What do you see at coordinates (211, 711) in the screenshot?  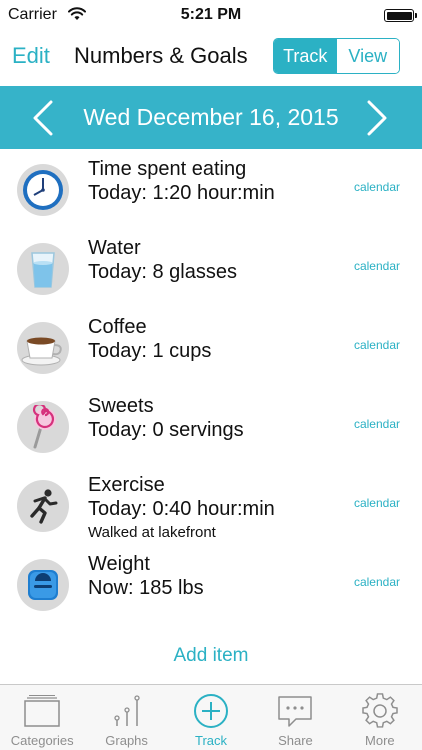 I see `plus-circle-icon` at bounding box center [211, 711].